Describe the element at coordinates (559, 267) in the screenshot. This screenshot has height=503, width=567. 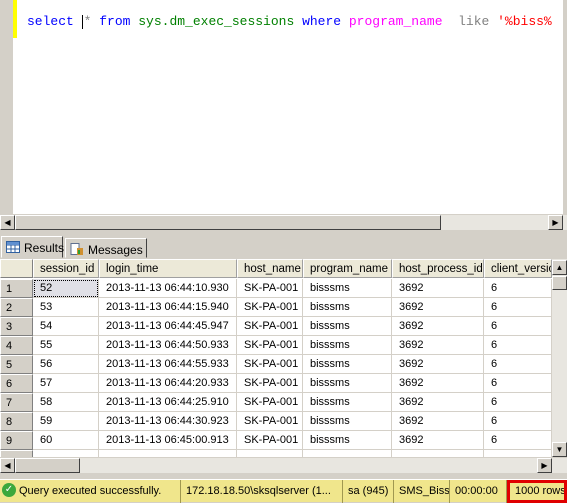
I see `scroll-up-icon: ▲` at that location.